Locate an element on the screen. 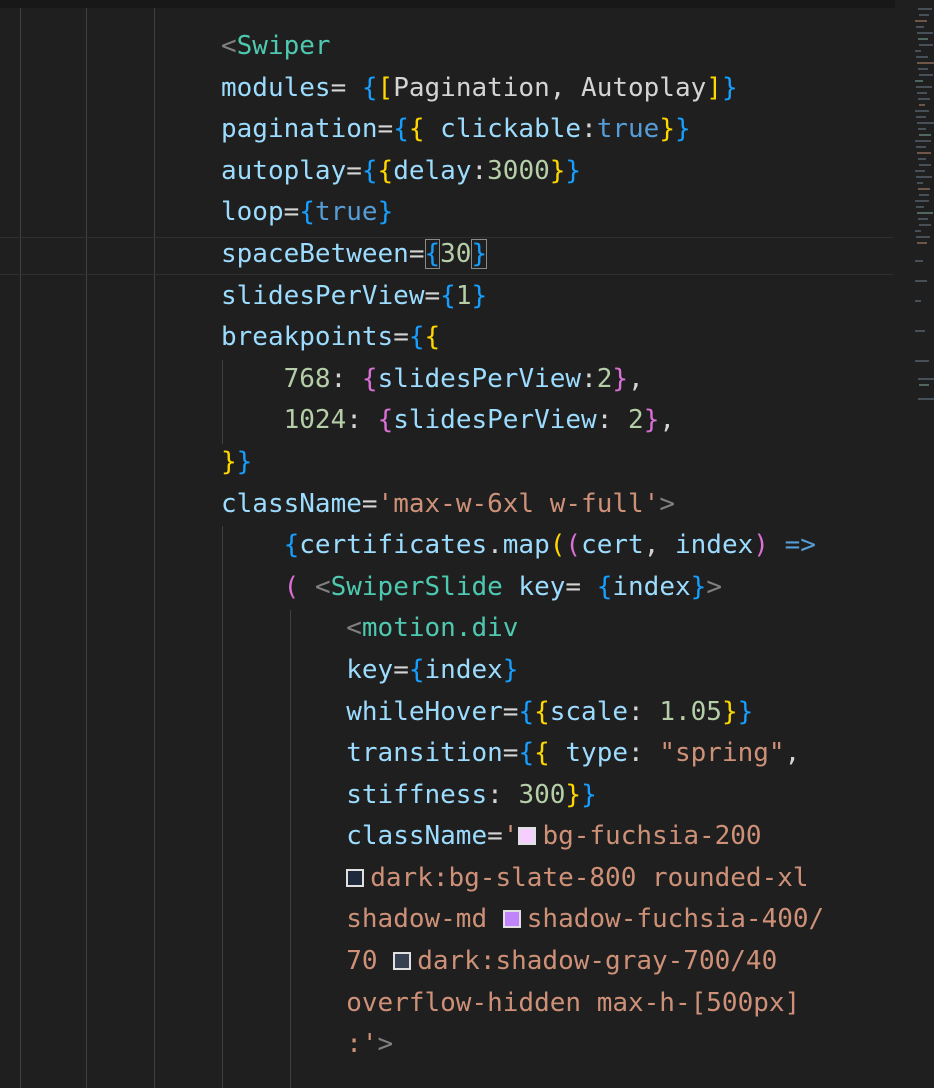 Image resolution: width=934 pixels, height=1088 pixels. code-line: 1024: {slidesPerView: 2}, is located at coordinates (447, 421).